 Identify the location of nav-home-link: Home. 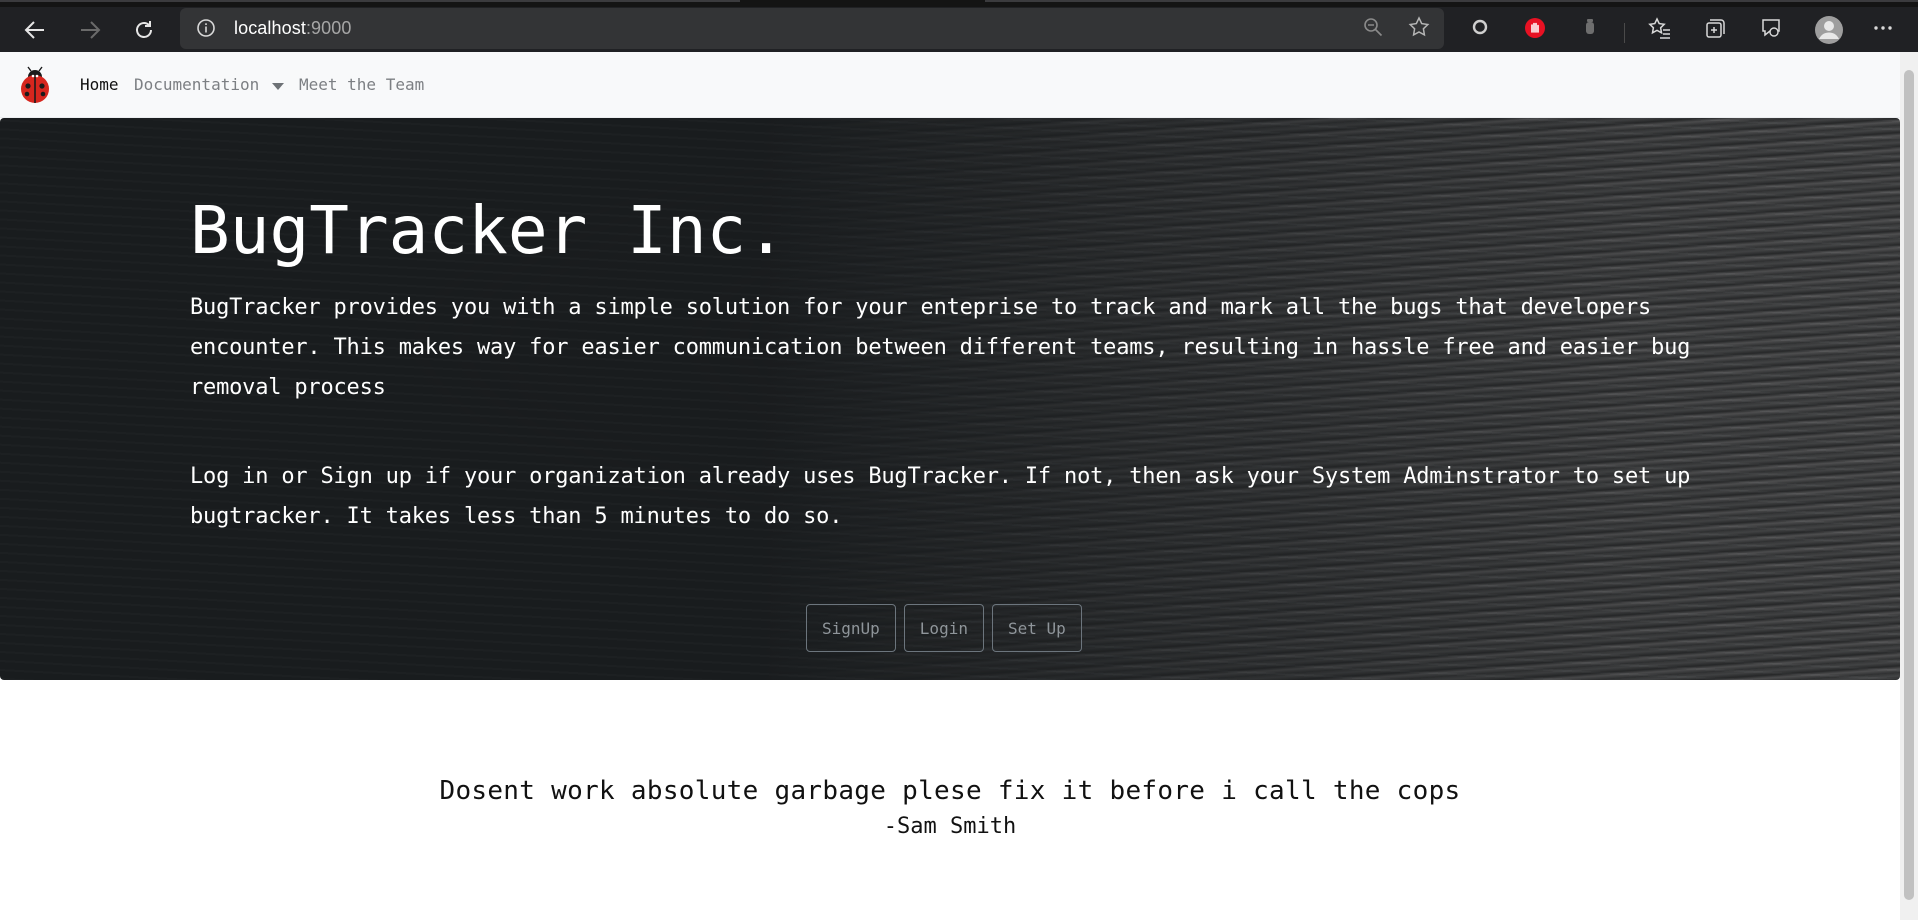
(99, 84).